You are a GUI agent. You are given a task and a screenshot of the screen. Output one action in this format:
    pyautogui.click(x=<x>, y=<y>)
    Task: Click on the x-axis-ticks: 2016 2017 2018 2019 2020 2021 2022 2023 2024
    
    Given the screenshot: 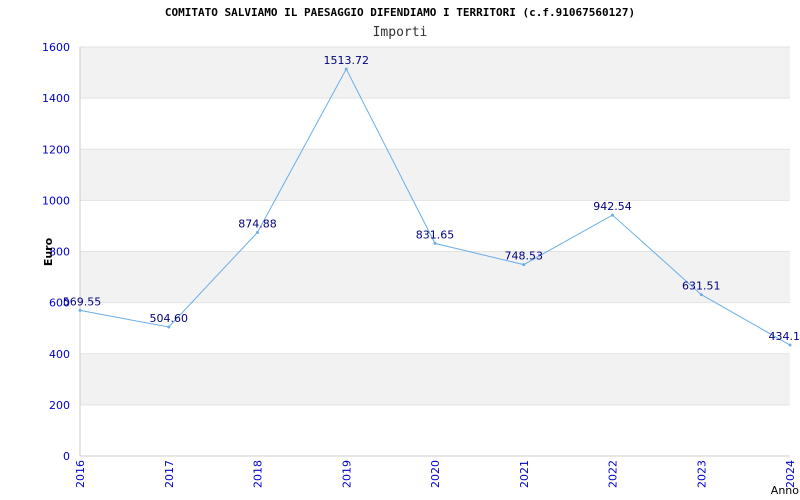 What is the action you would take?
    pyautogui.click(x=435, y=474)
    